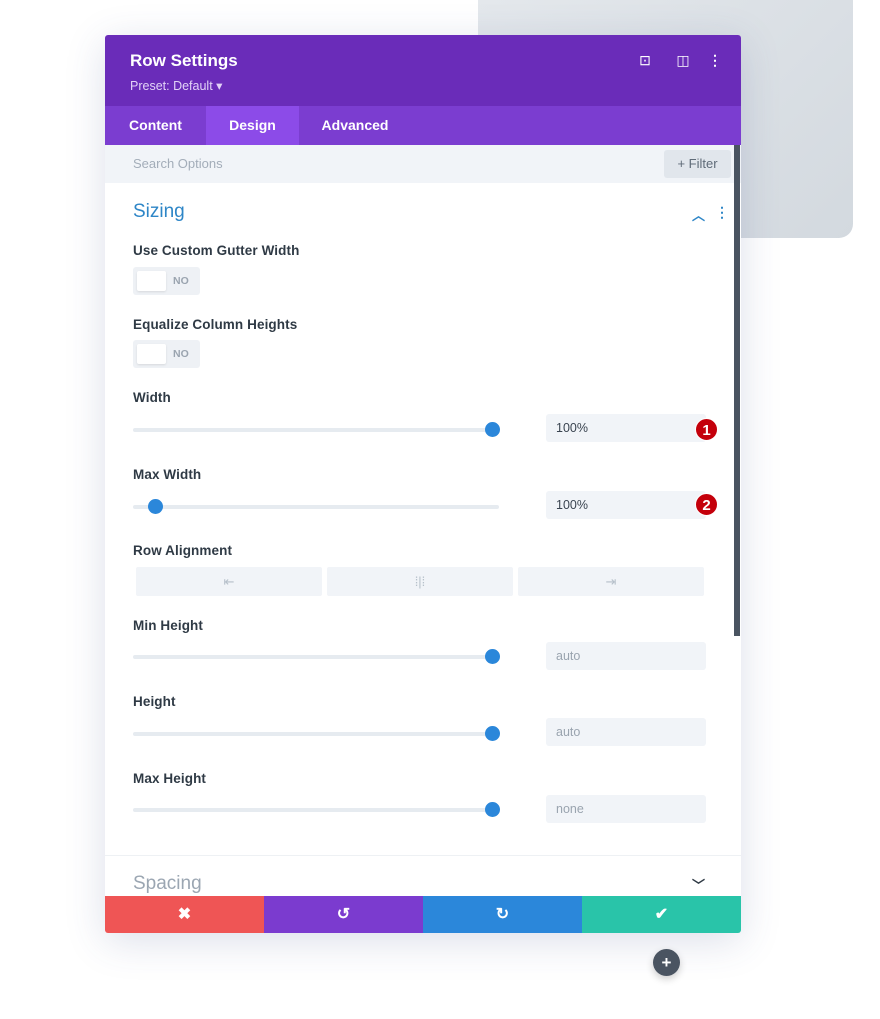 The height and width of the screenshot is (1019, 880). I want to click on chevron-down-icon: ﹀, so click(698, 884).